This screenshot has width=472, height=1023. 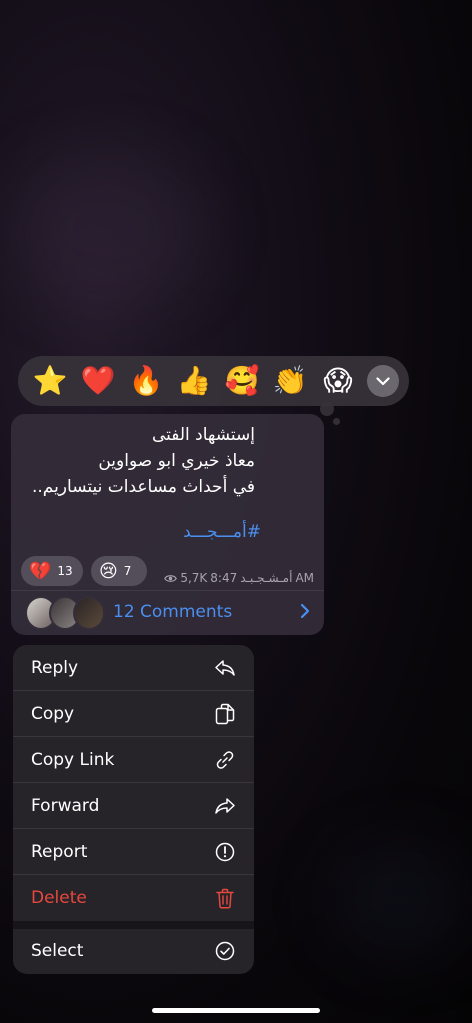 I want to click on menu-item-label: Copy Link, so click(x=73, y=759).